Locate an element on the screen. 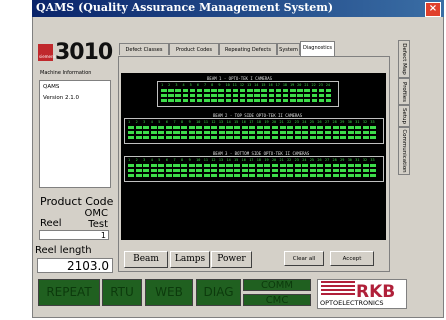  tab-defect-classes: Defect Classes is located at coordinates (144, 49).